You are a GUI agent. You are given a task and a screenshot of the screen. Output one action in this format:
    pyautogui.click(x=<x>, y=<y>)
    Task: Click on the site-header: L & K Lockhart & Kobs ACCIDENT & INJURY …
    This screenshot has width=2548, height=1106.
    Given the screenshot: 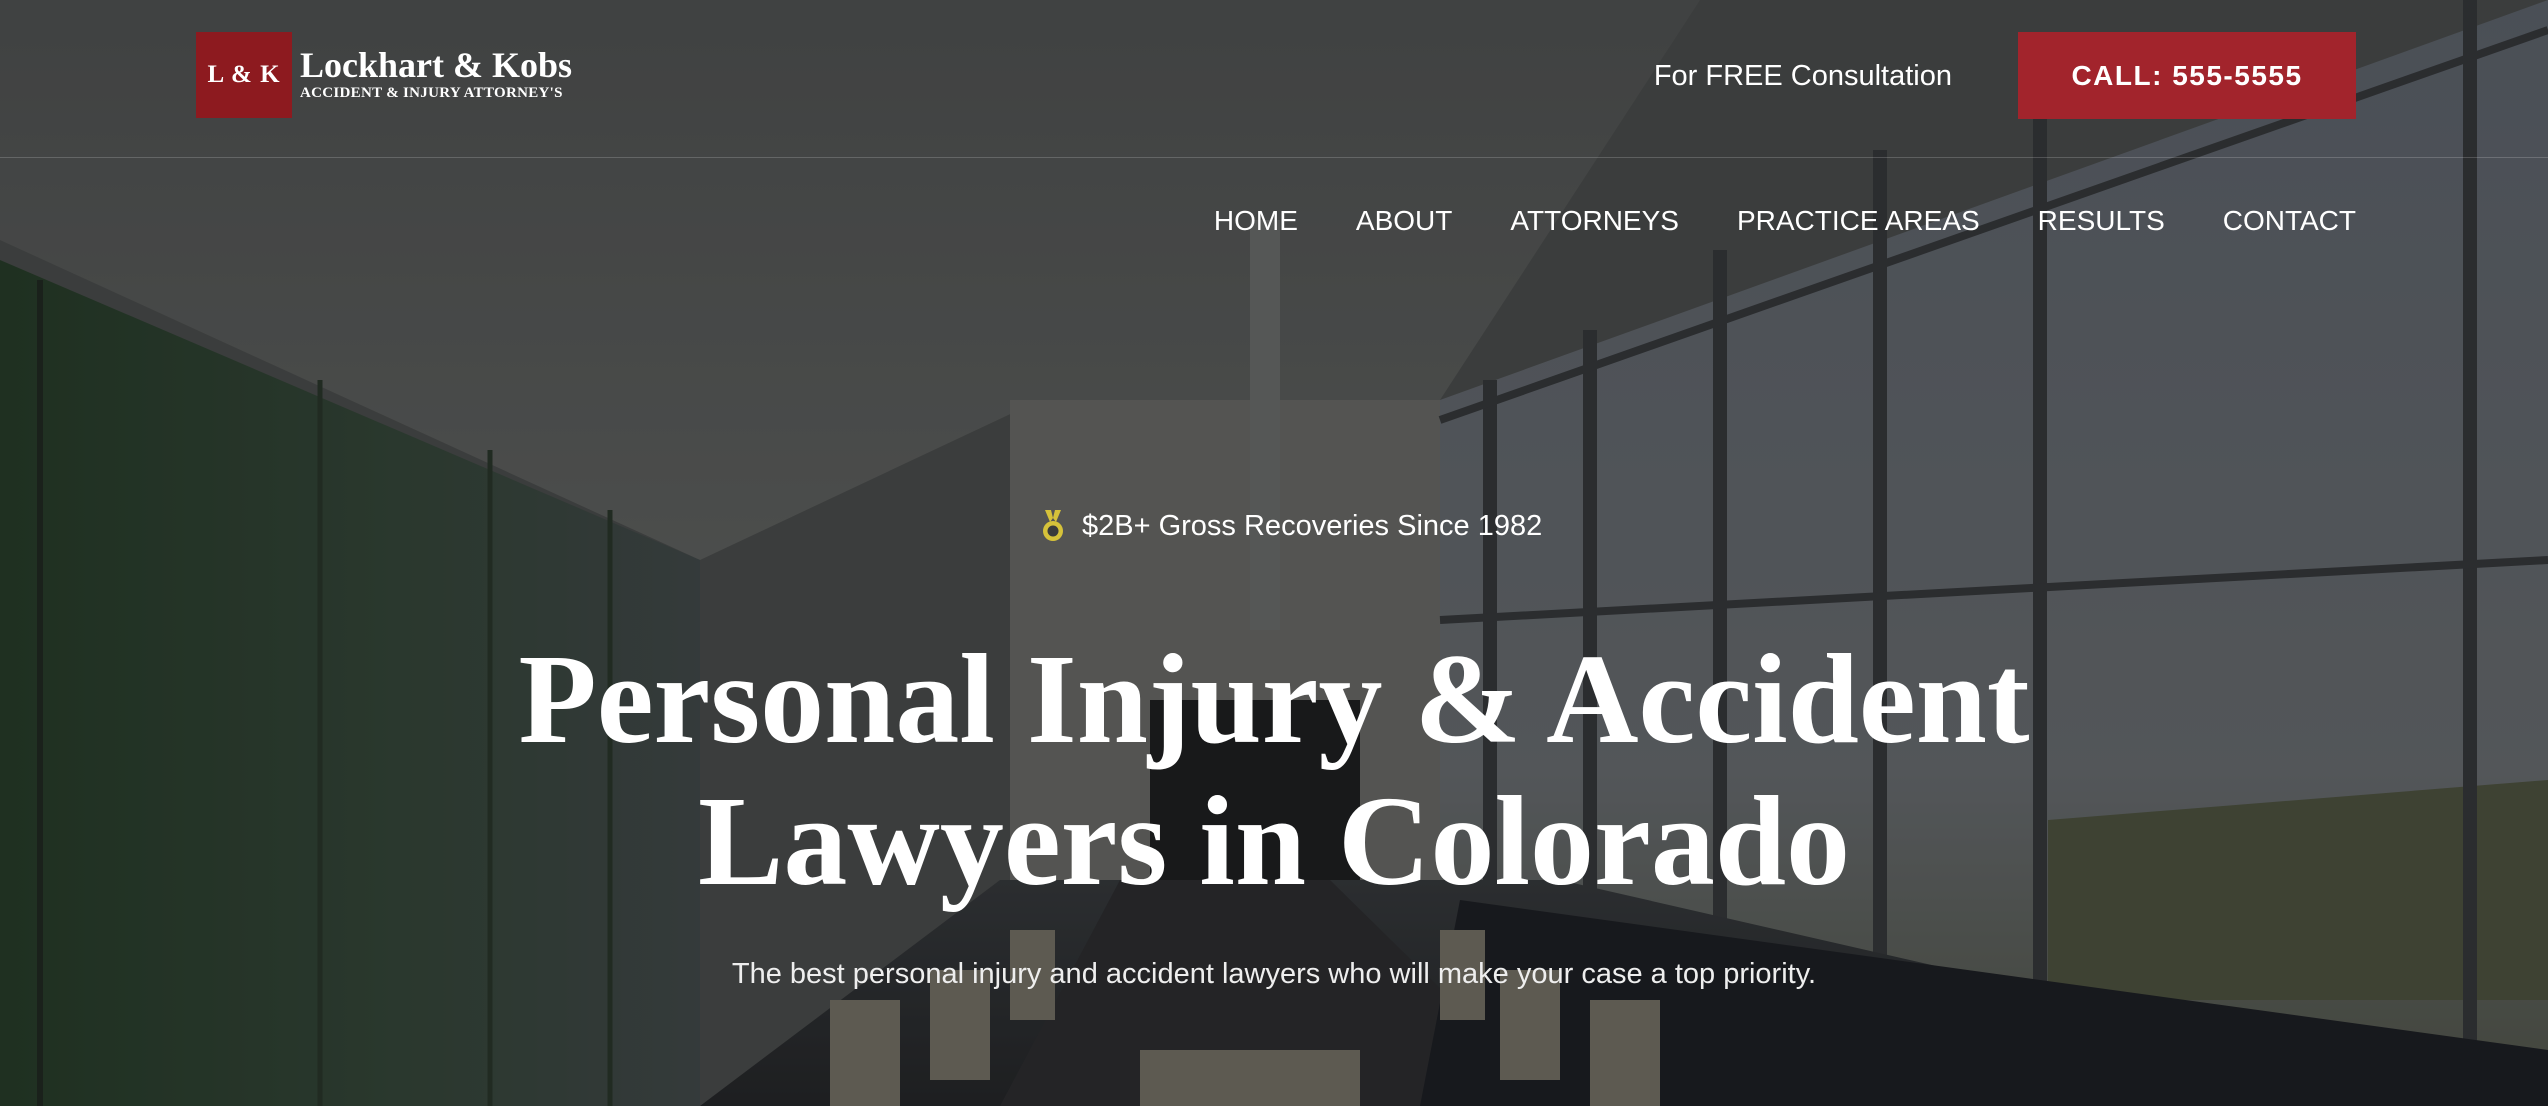 What is the action you would take?
    pyautogui.click(x=1274, y=79)
    